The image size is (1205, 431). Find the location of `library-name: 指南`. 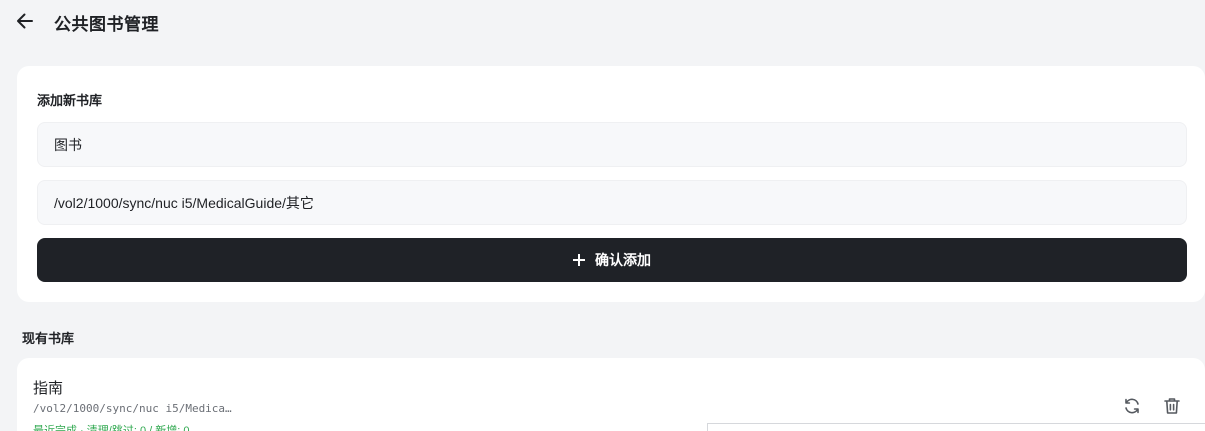

library-name: 指南 is located at coordinates (48, 388).